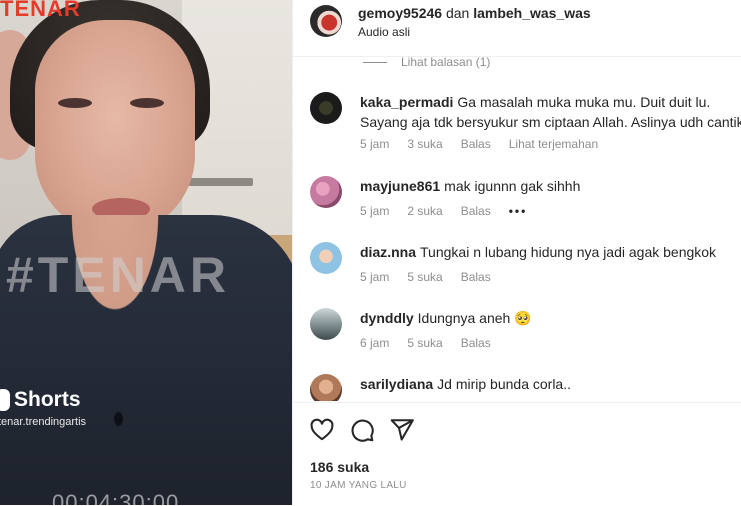 The image size is (741, 506). What do you see at coordinates (43, 422) in the screenshot?
I see `handle-watermark: tenar.trendingartis` at bounding box center [43, 422].